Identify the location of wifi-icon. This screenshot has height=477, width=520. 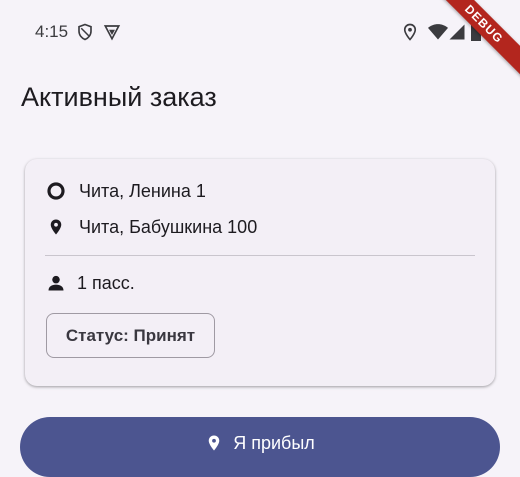
(438, 32).